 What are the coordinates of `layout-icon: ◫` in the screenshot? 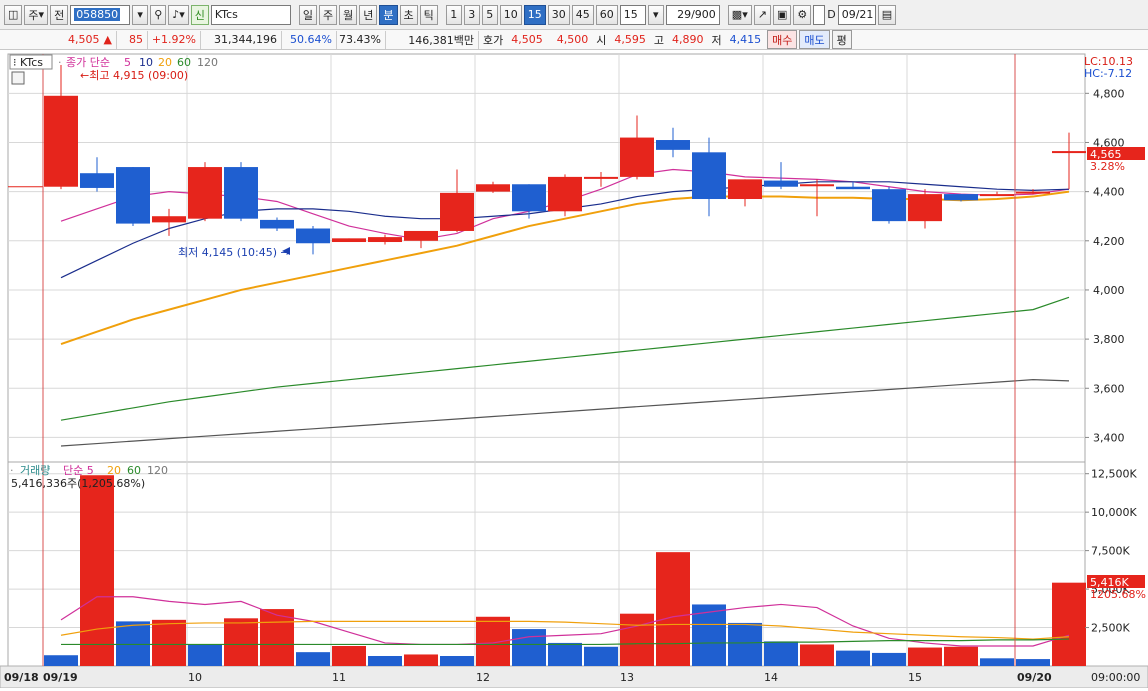 It's located at (13, 14).